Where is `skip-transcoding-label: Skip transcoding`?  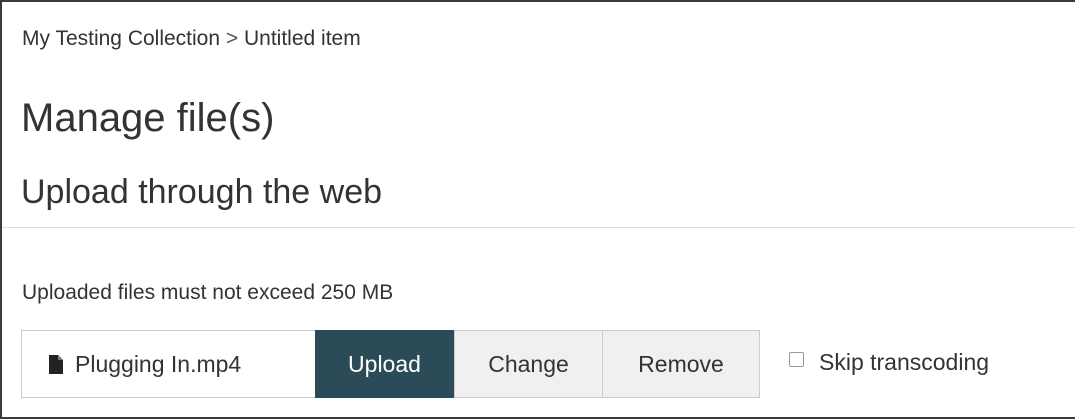
skip-transcoding-label: Skip transcoding is located at coordinates (904, 362).